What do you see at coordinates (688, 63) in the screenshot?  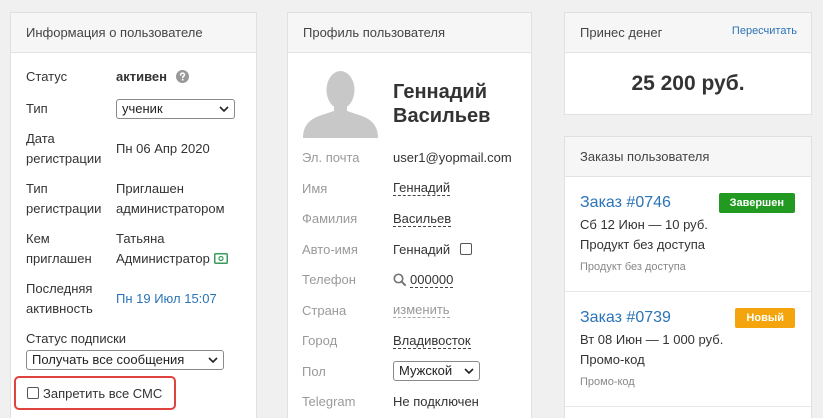 I see `revenue-panel: Принес денег Пересчитать 25 200 руб.` at bounding box center [688, 63].